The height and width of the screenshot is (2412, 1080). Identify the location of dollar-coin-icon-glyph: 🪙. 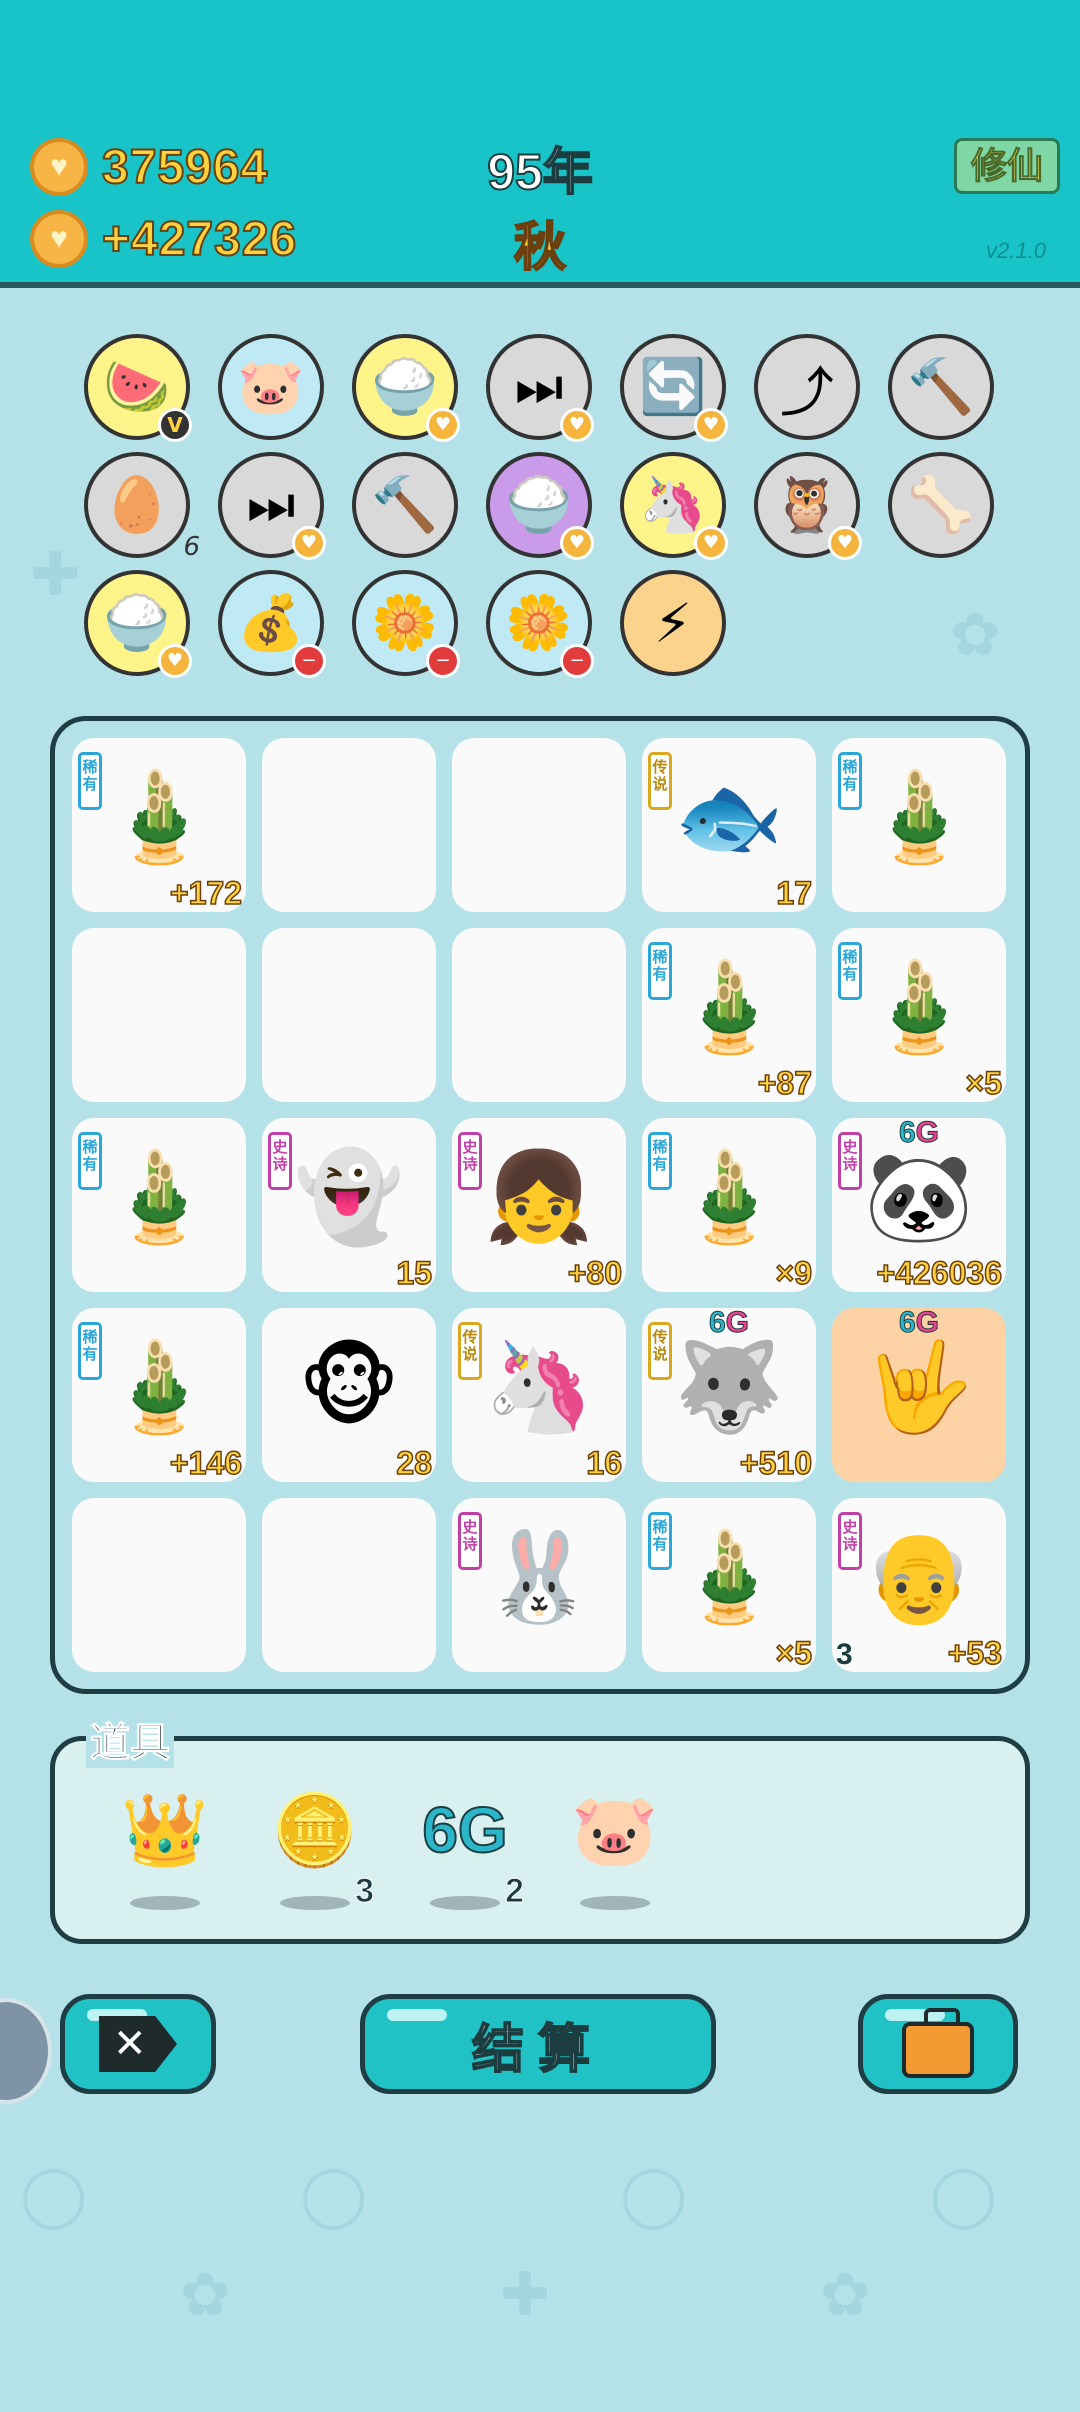
(315, 1830).